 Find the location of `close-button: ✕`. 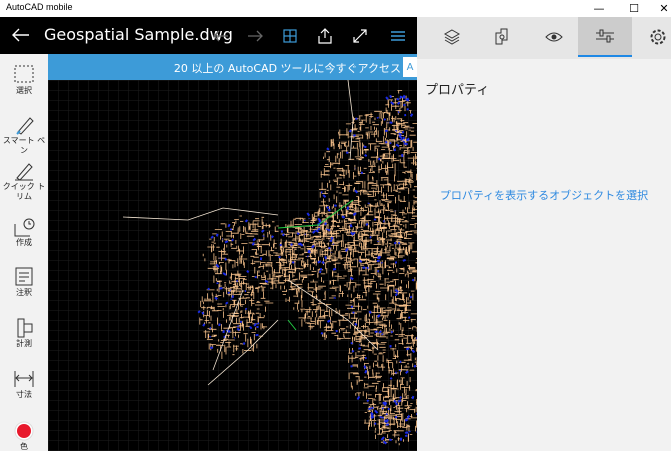

close-button: ✕ is located at coordinates (660, 8).